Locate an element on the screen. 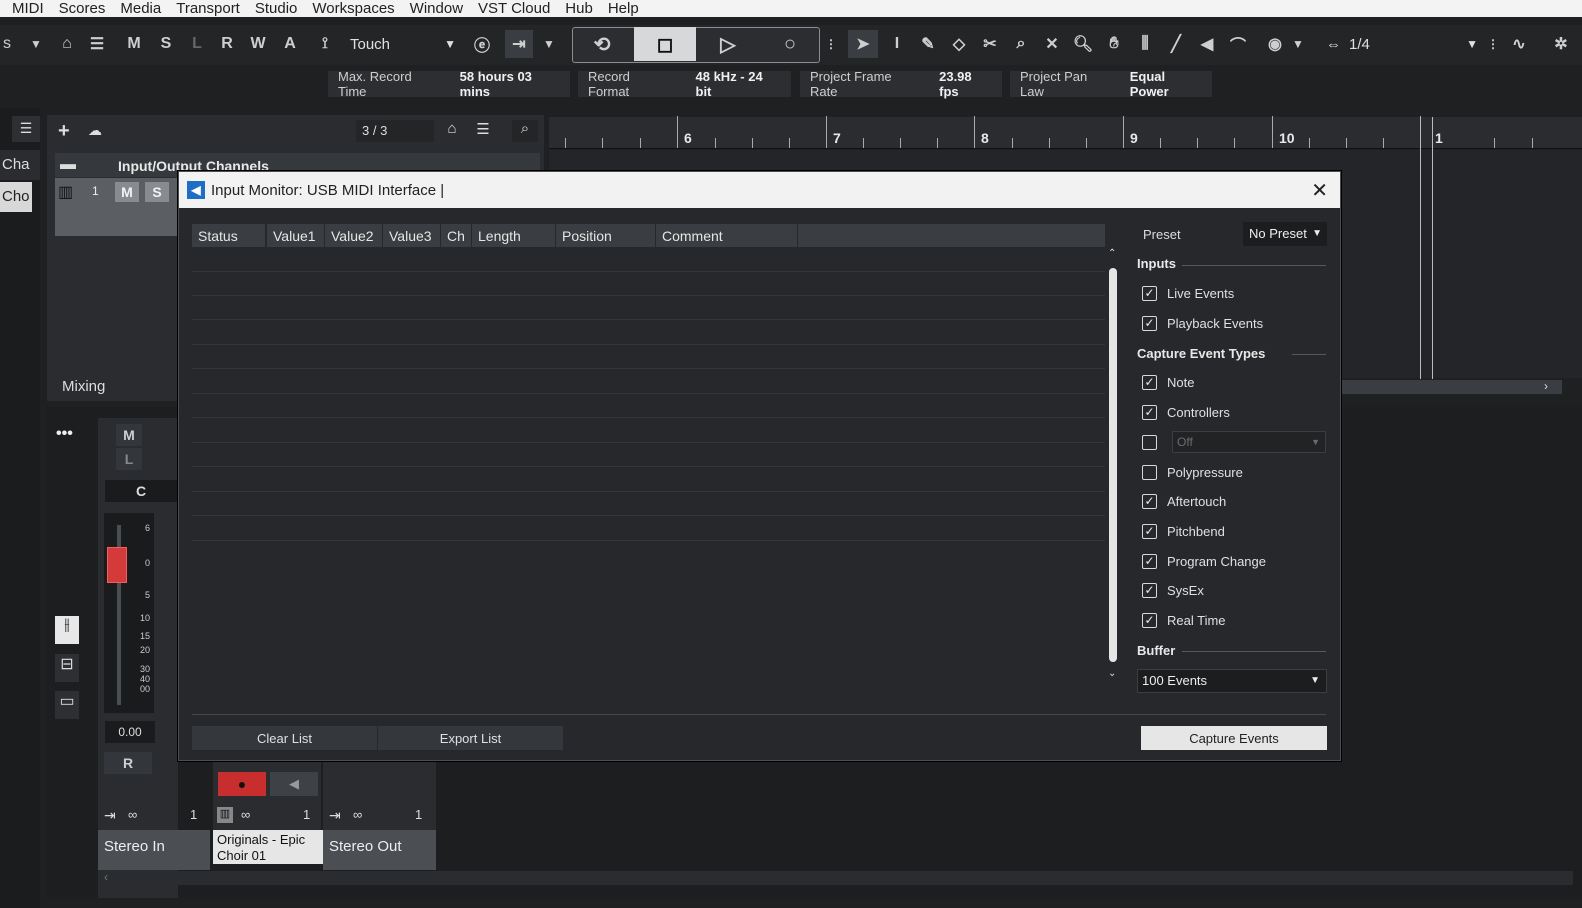 This screenshot has height=908, width=1582. menu-scores: Scores is located at coordinates (82, 8).